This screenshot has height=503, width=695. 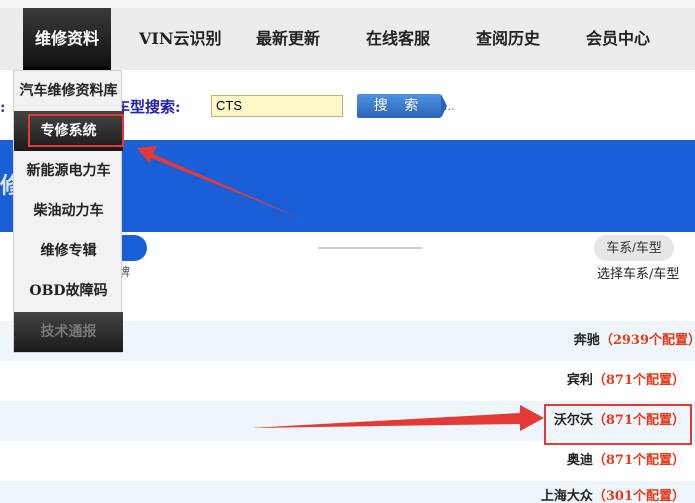 I want to click on step-series-caption: 选择车系/车型, so click(x=638, y=274).